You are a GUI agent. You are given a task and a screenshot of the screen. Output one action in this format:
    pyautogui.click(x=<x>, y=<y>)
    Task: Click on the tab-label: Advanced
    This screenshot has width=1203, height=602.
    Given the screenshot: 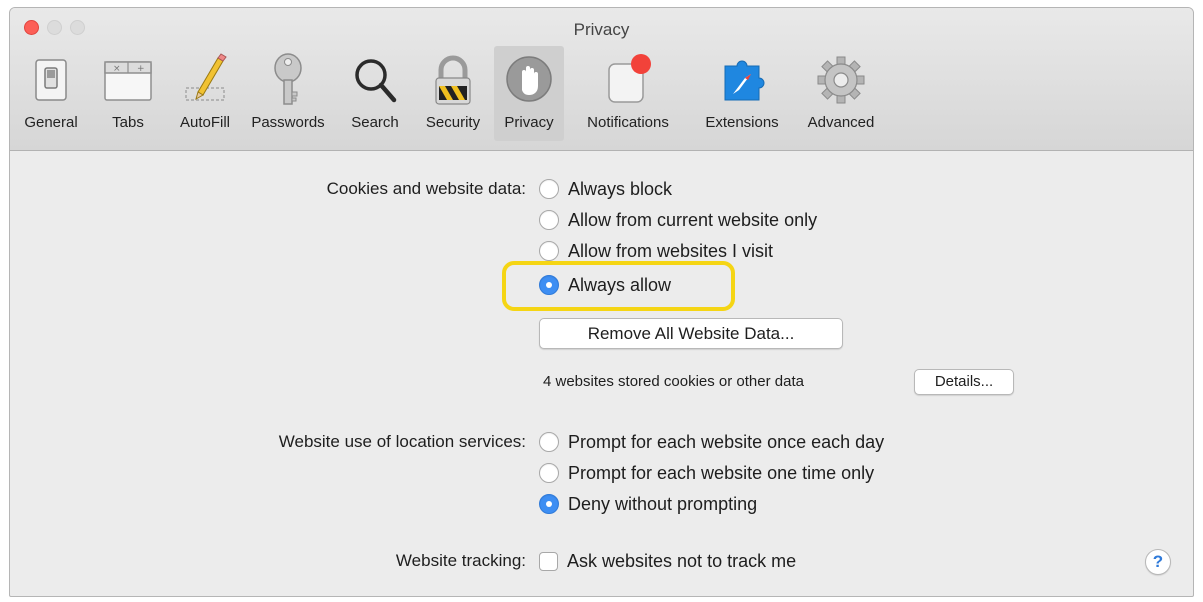 What is the action you would take?
    pyautogui.click(x=841, y=122)
    